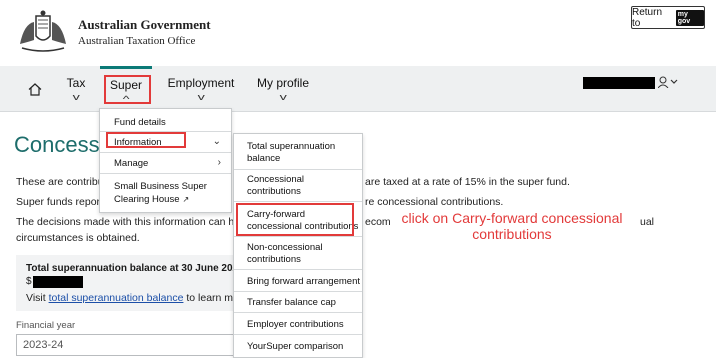 The image size is (716, 358). I want to click on highlight-information-box, so click(146, 140).